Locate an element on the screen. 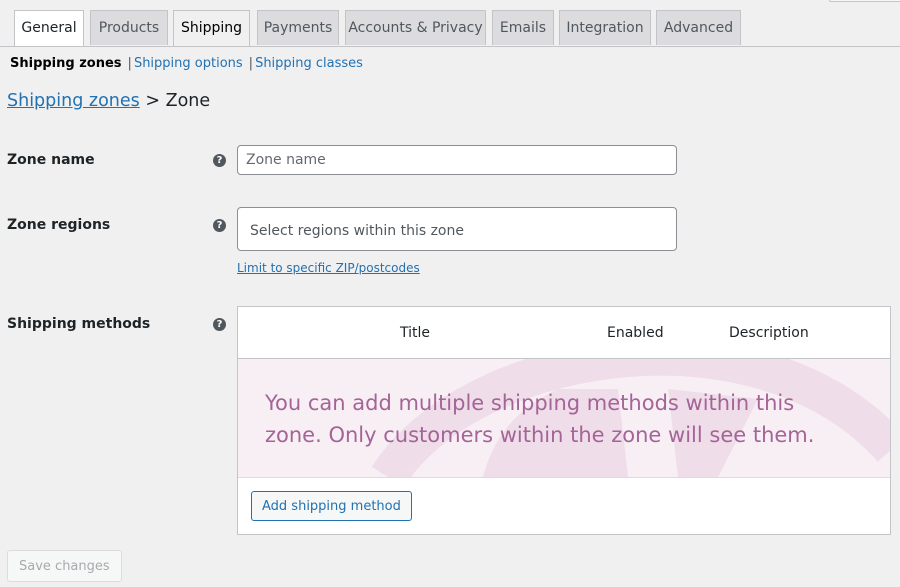 The width and height of the screenshot is (900, 587). column-enabled: Enabled is located at coordinates (635, 333).